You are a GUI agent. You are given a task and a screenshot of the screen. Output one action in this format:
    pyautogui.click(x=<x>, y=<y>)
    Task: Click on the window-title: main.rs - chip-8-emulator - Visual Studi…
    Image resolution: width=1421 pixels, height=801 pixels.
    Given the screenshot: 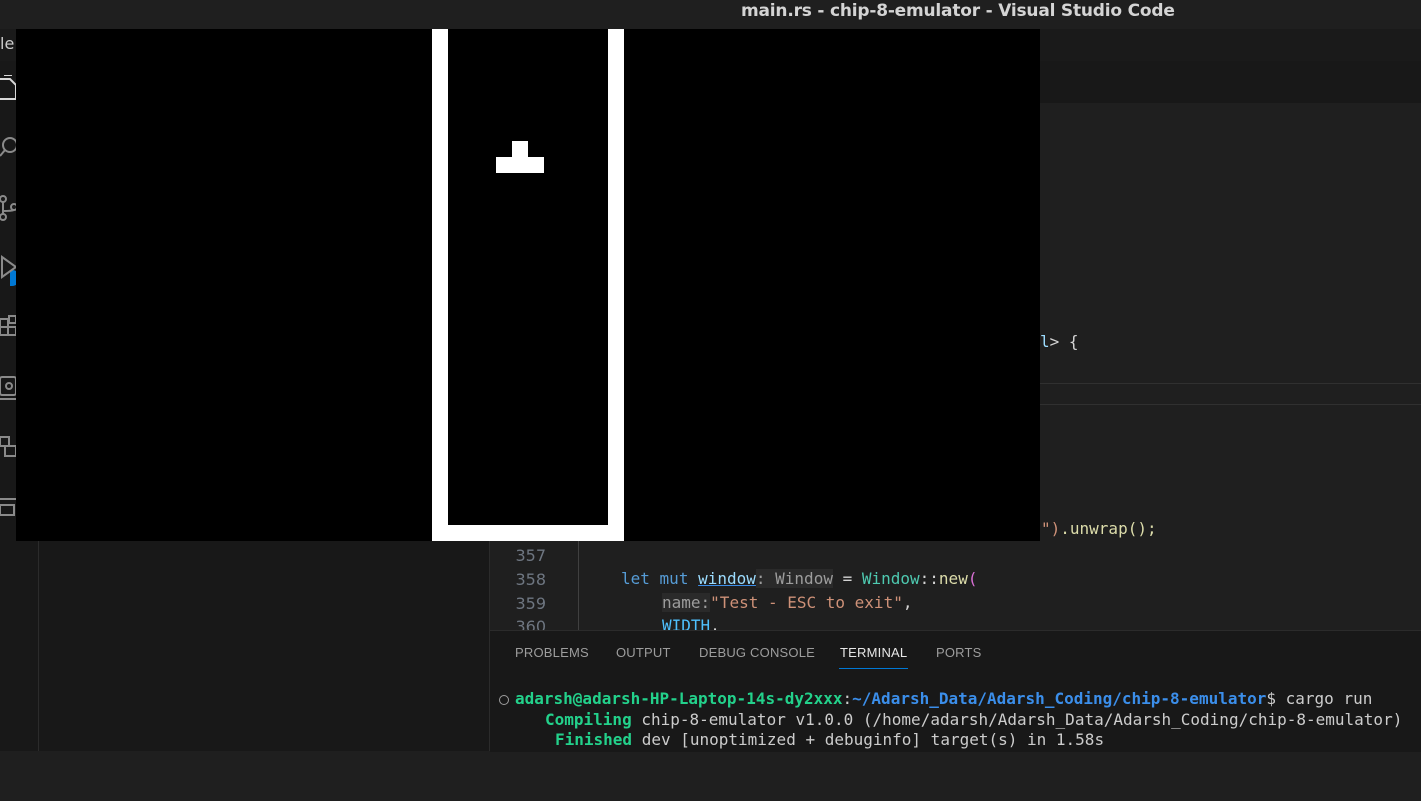 What is the action you would take?
    pyautogui.click(x=958, y=11)
    